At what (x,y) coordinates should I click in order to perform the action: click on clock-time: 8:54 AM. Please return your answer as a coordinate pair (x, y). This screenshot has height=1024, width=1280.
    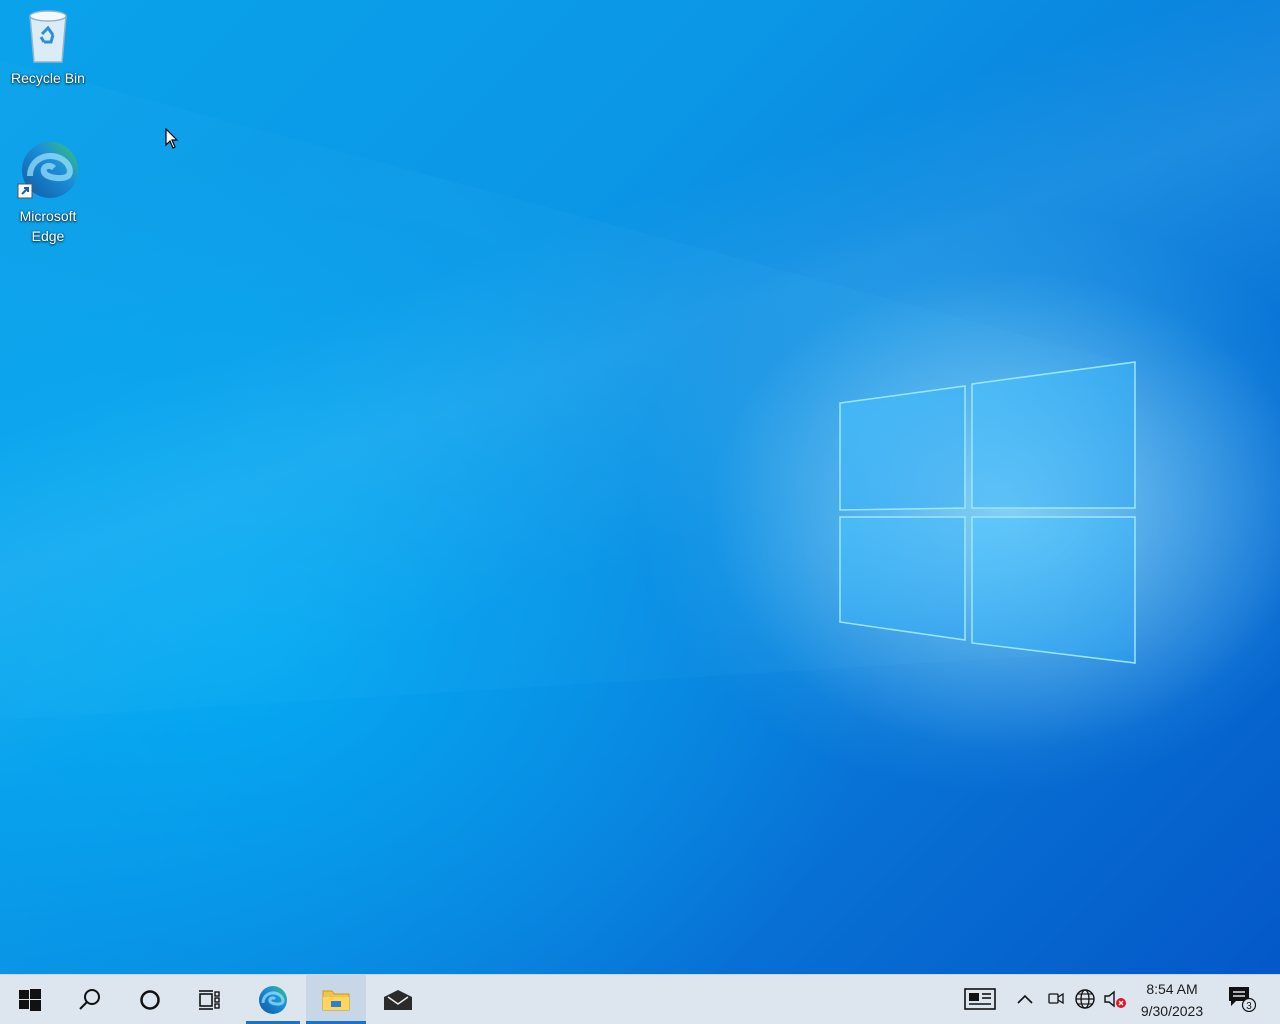
    Looking at the image, I should click on (1172, 989).